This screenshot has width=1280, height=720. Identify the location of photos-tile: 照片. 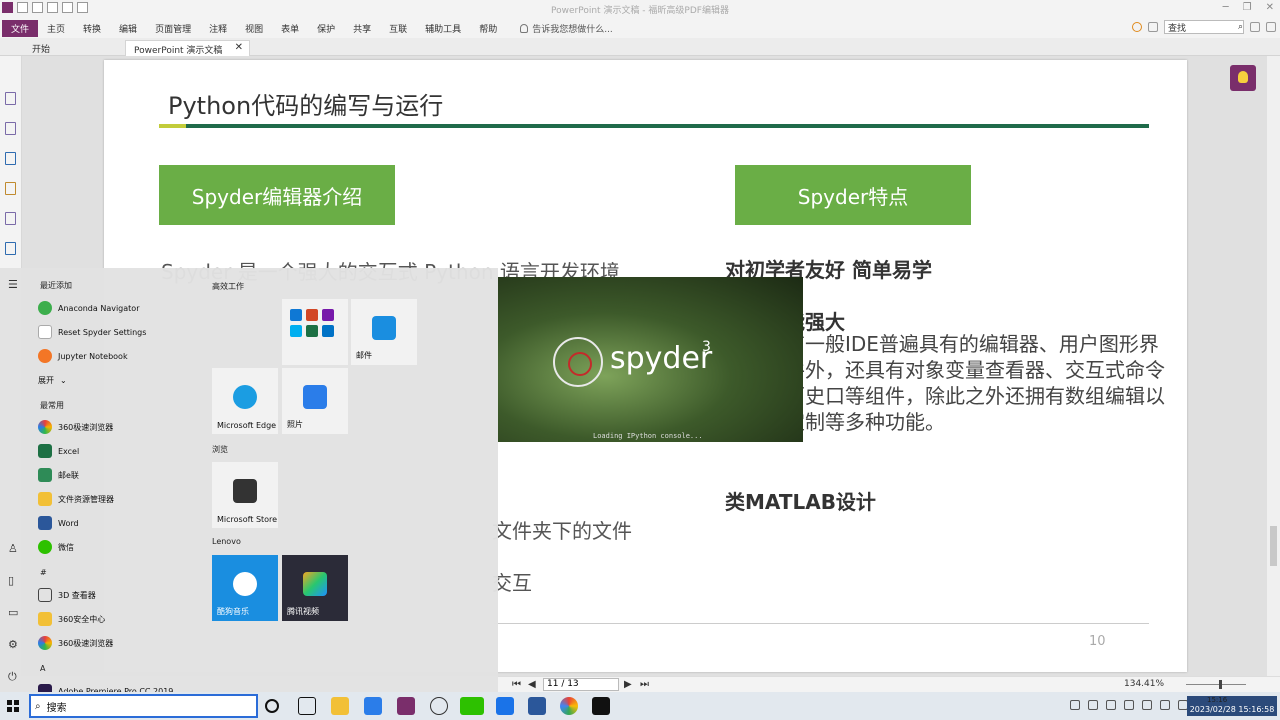
(315, 401).